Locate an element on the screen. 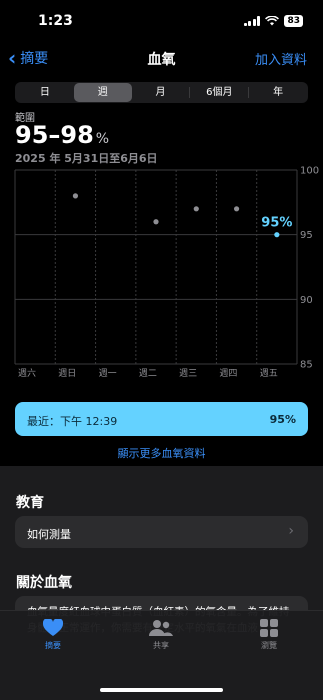 The width and height of the screenshot is (323, 700). y-tick-label: 95 is located at coordinates (306, 235).